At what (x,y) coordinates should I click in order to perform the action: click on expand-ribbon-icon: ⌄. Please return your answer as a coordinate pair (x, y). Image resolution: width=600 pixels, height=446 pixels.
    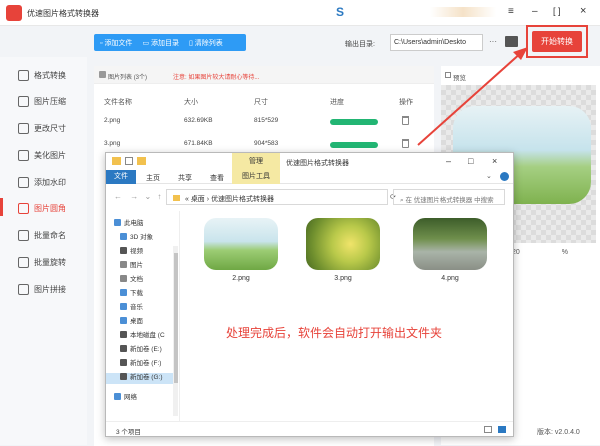
    Looking at the image, I should click on (489, 176).